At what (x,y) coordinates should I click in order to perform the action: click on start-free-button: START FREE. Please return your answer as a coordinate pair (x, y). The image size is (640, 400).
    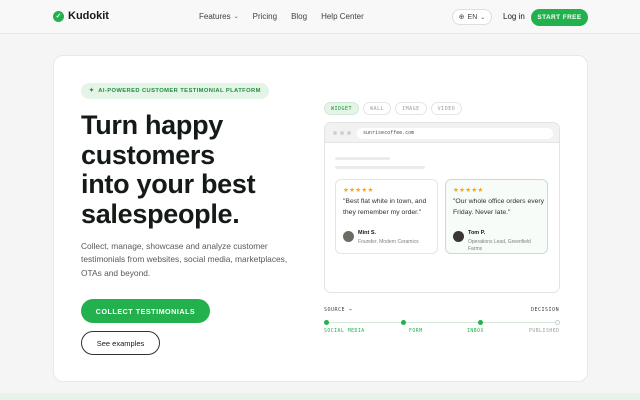
    Looking at the image, I should click on (559, 17).